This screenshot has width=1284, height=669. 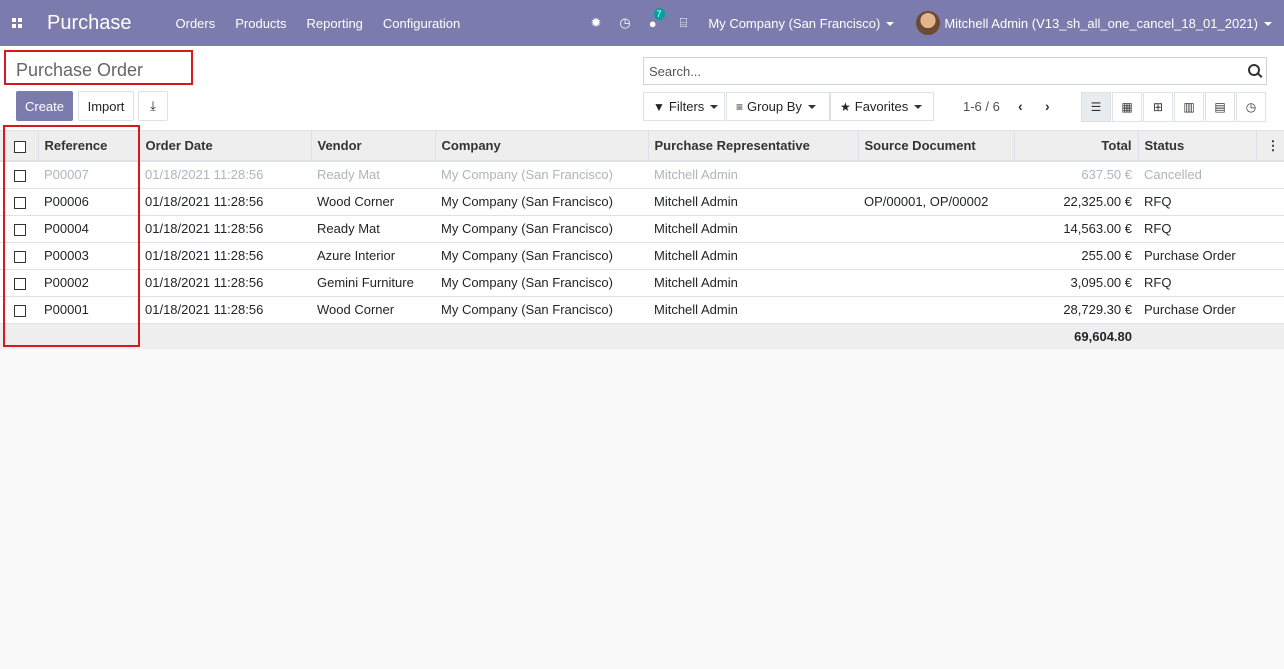 I want to click on cell-company: My Company (San Francisco), so click(x=527, y=175).